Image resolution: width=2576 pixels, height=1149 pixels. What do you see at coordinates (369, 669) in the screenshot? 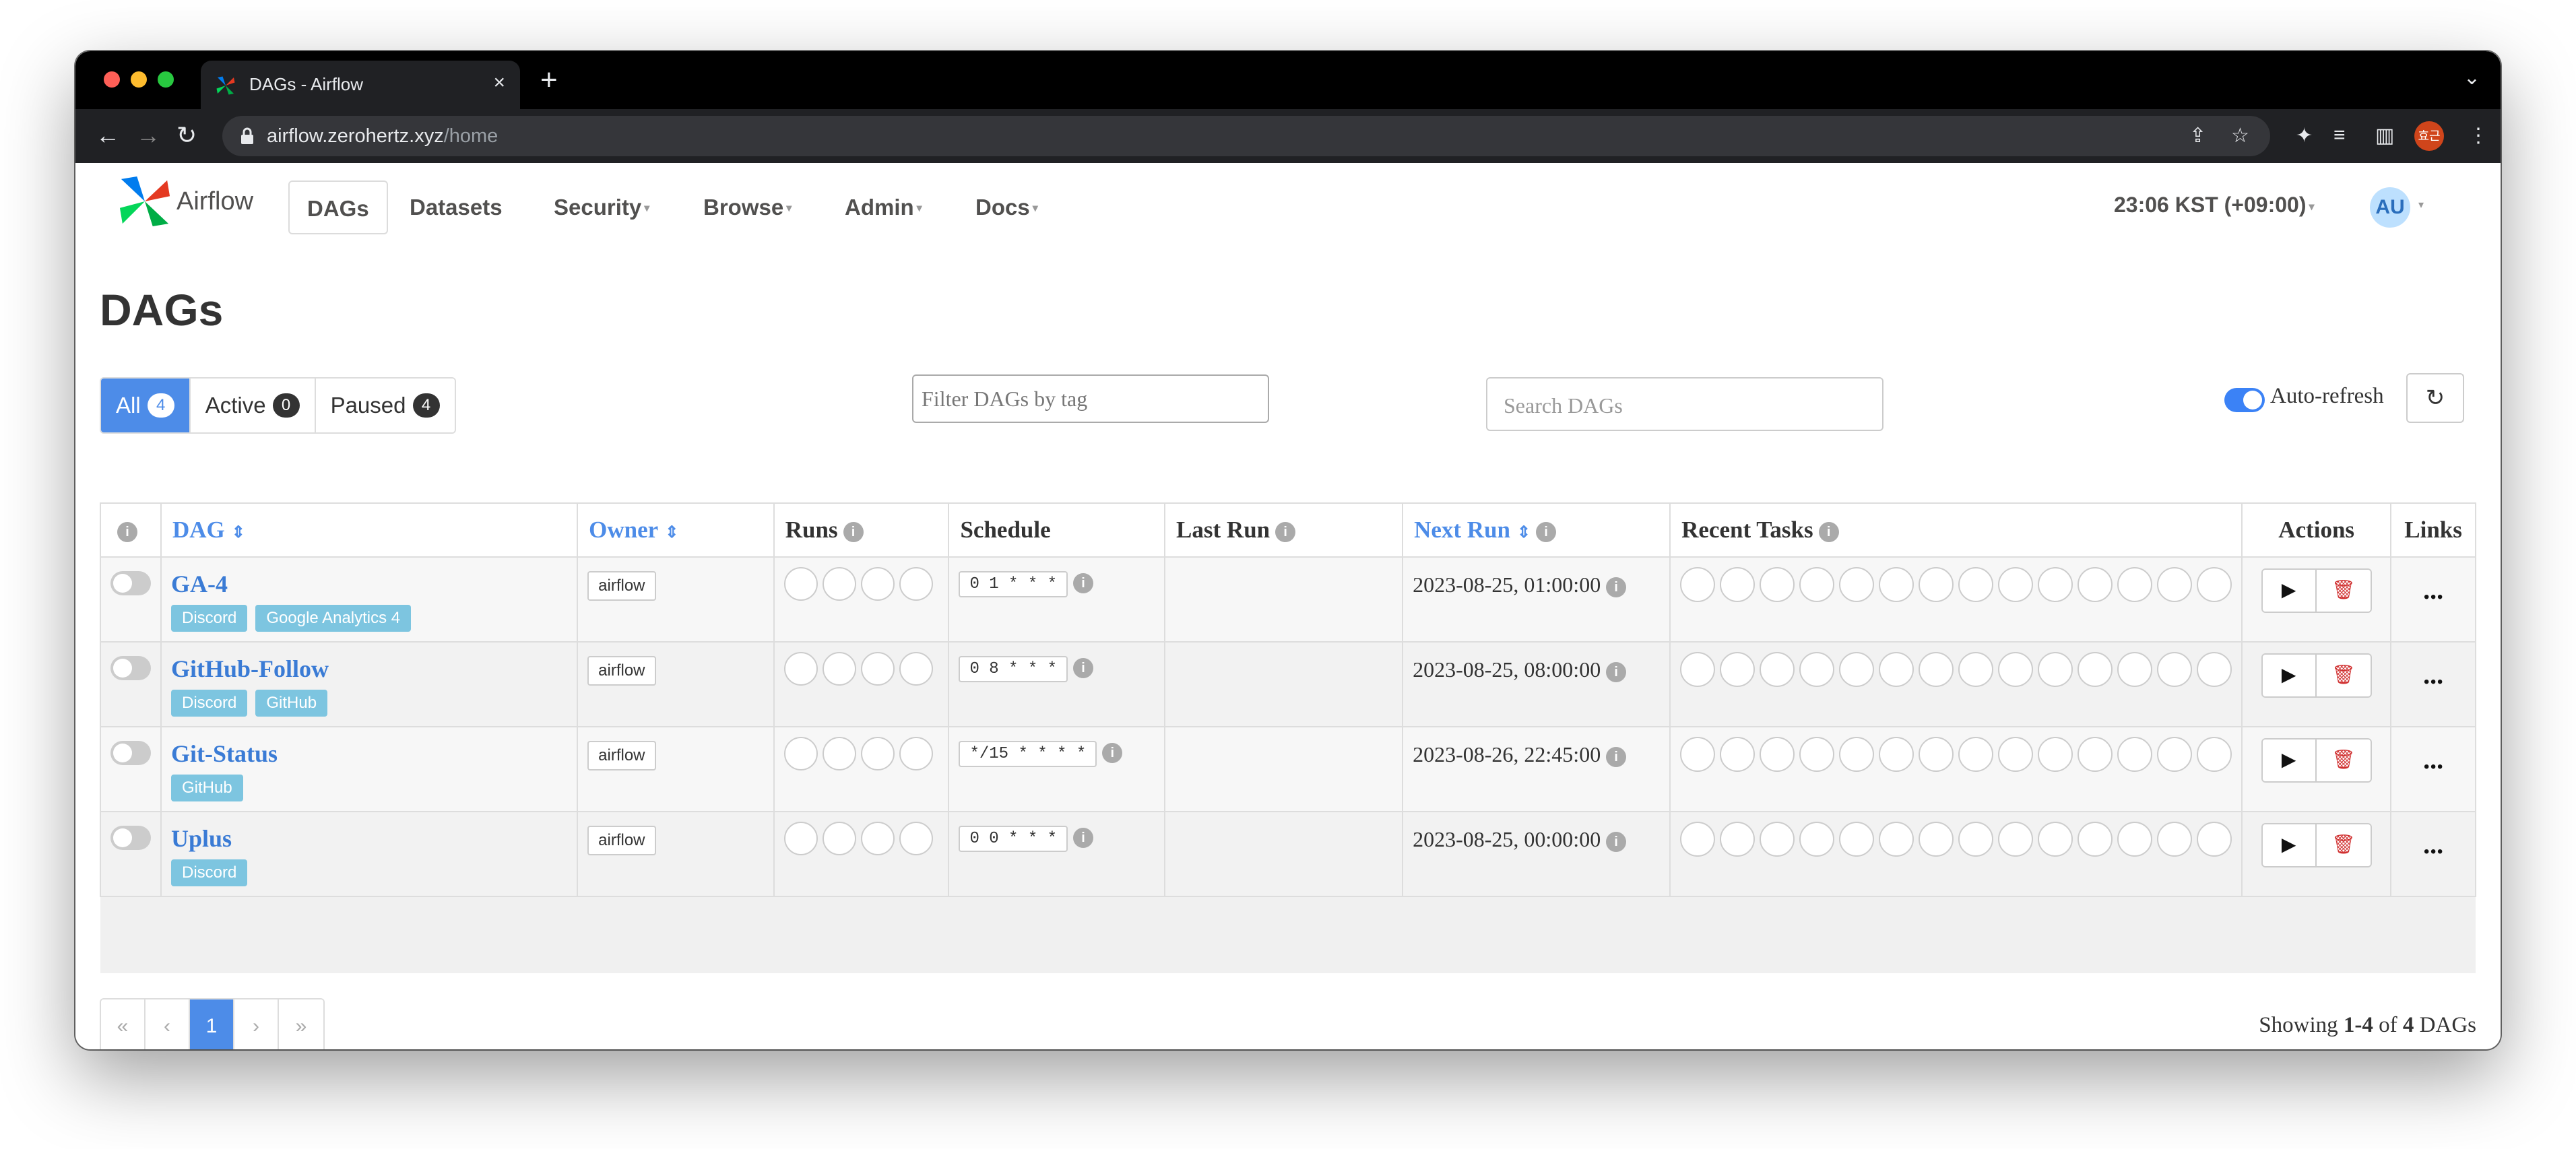
I see `dag-name-link: GitHub-Follow` at bounding box center [369, 669].